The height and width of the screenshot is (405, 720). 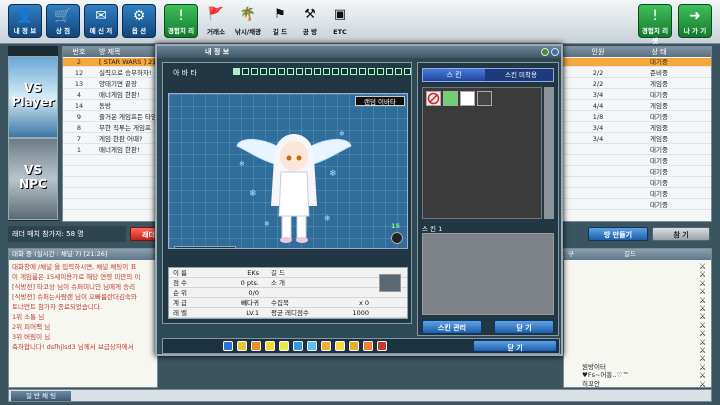 What do you see at coordinates (450, 98) in the screenshot?
I see `skin-green-icon` at bounding box center [450, 98].